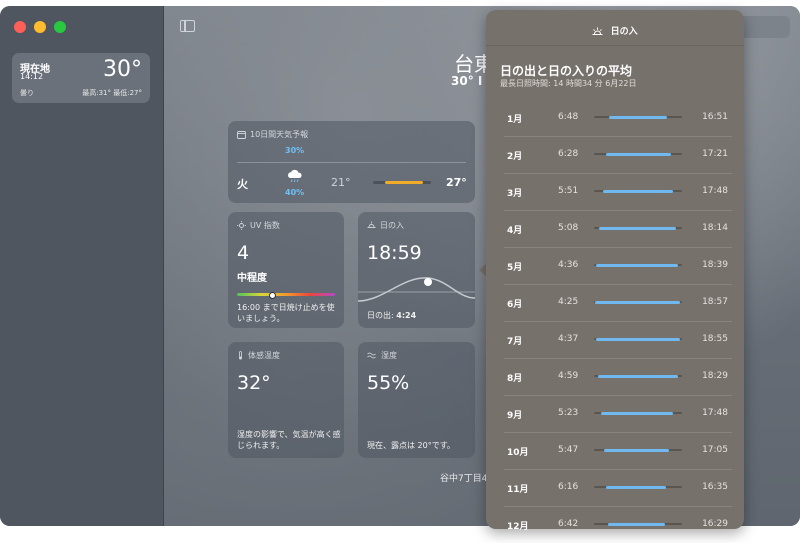 The height and width of the screenshot is (543, 800). Describe the element at coordinates (122, 69) in the screenshot. I see `location-temp: 30°` at that location.